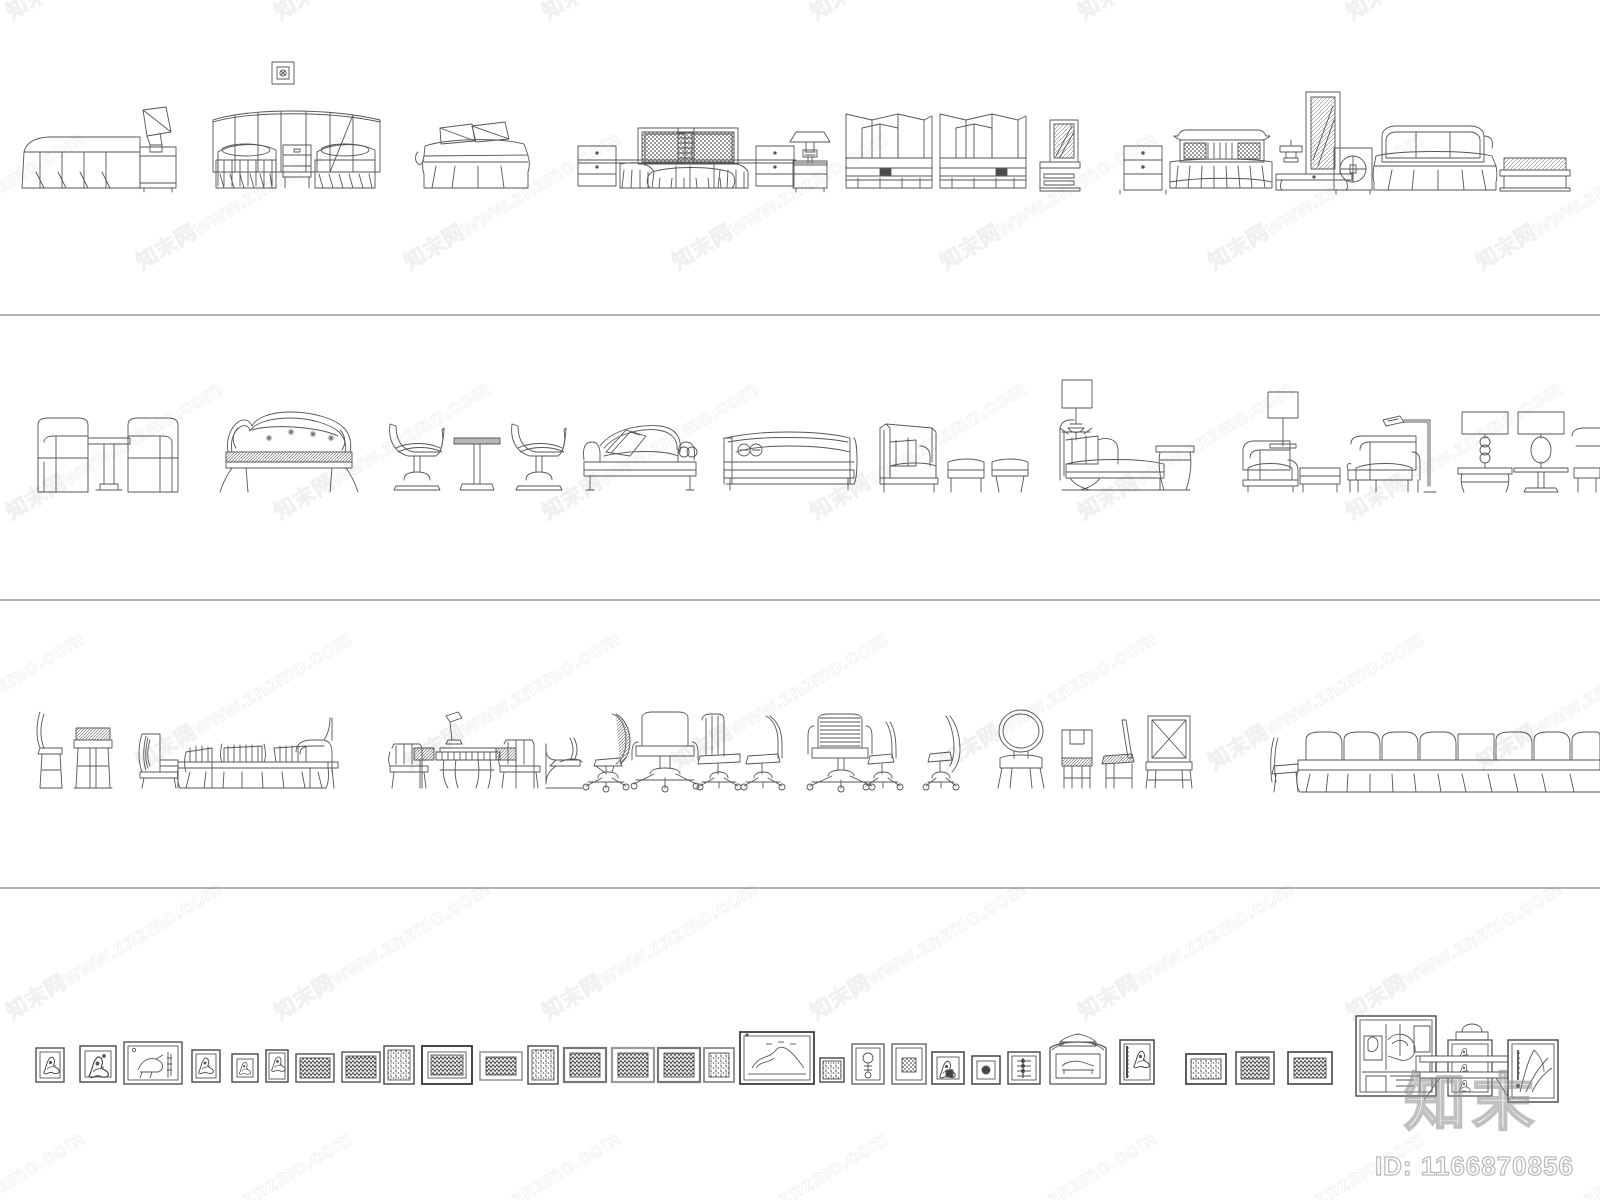 The image size is (1600, 1200). Describe the element at coordinates (1415, 160) in the screenshot. I see `modern-bed-nightstand` at that location.